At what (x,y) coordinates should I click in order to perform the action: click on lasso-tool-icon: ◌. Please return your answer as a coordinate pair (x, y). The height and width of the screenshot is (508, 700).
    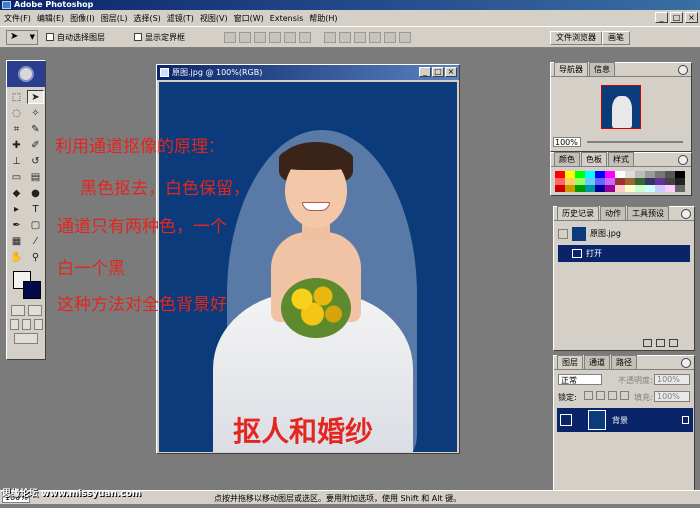
    Looking at the image, I should click on (16, 113).